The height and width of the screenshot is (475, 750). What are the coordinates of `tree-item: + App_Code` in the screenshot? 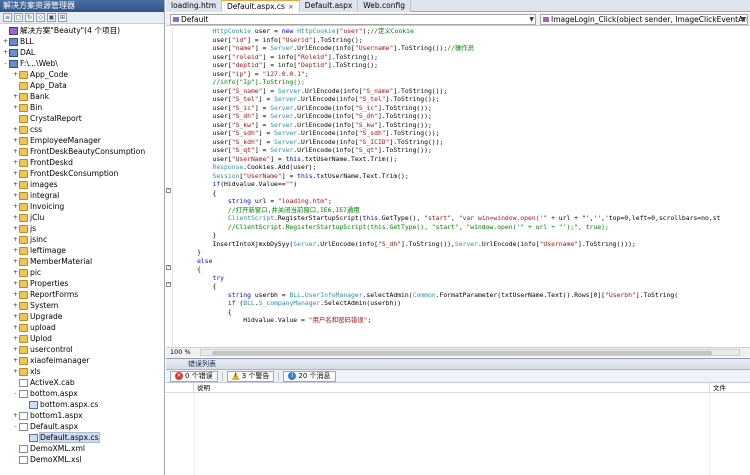 It's located at (82, 74).